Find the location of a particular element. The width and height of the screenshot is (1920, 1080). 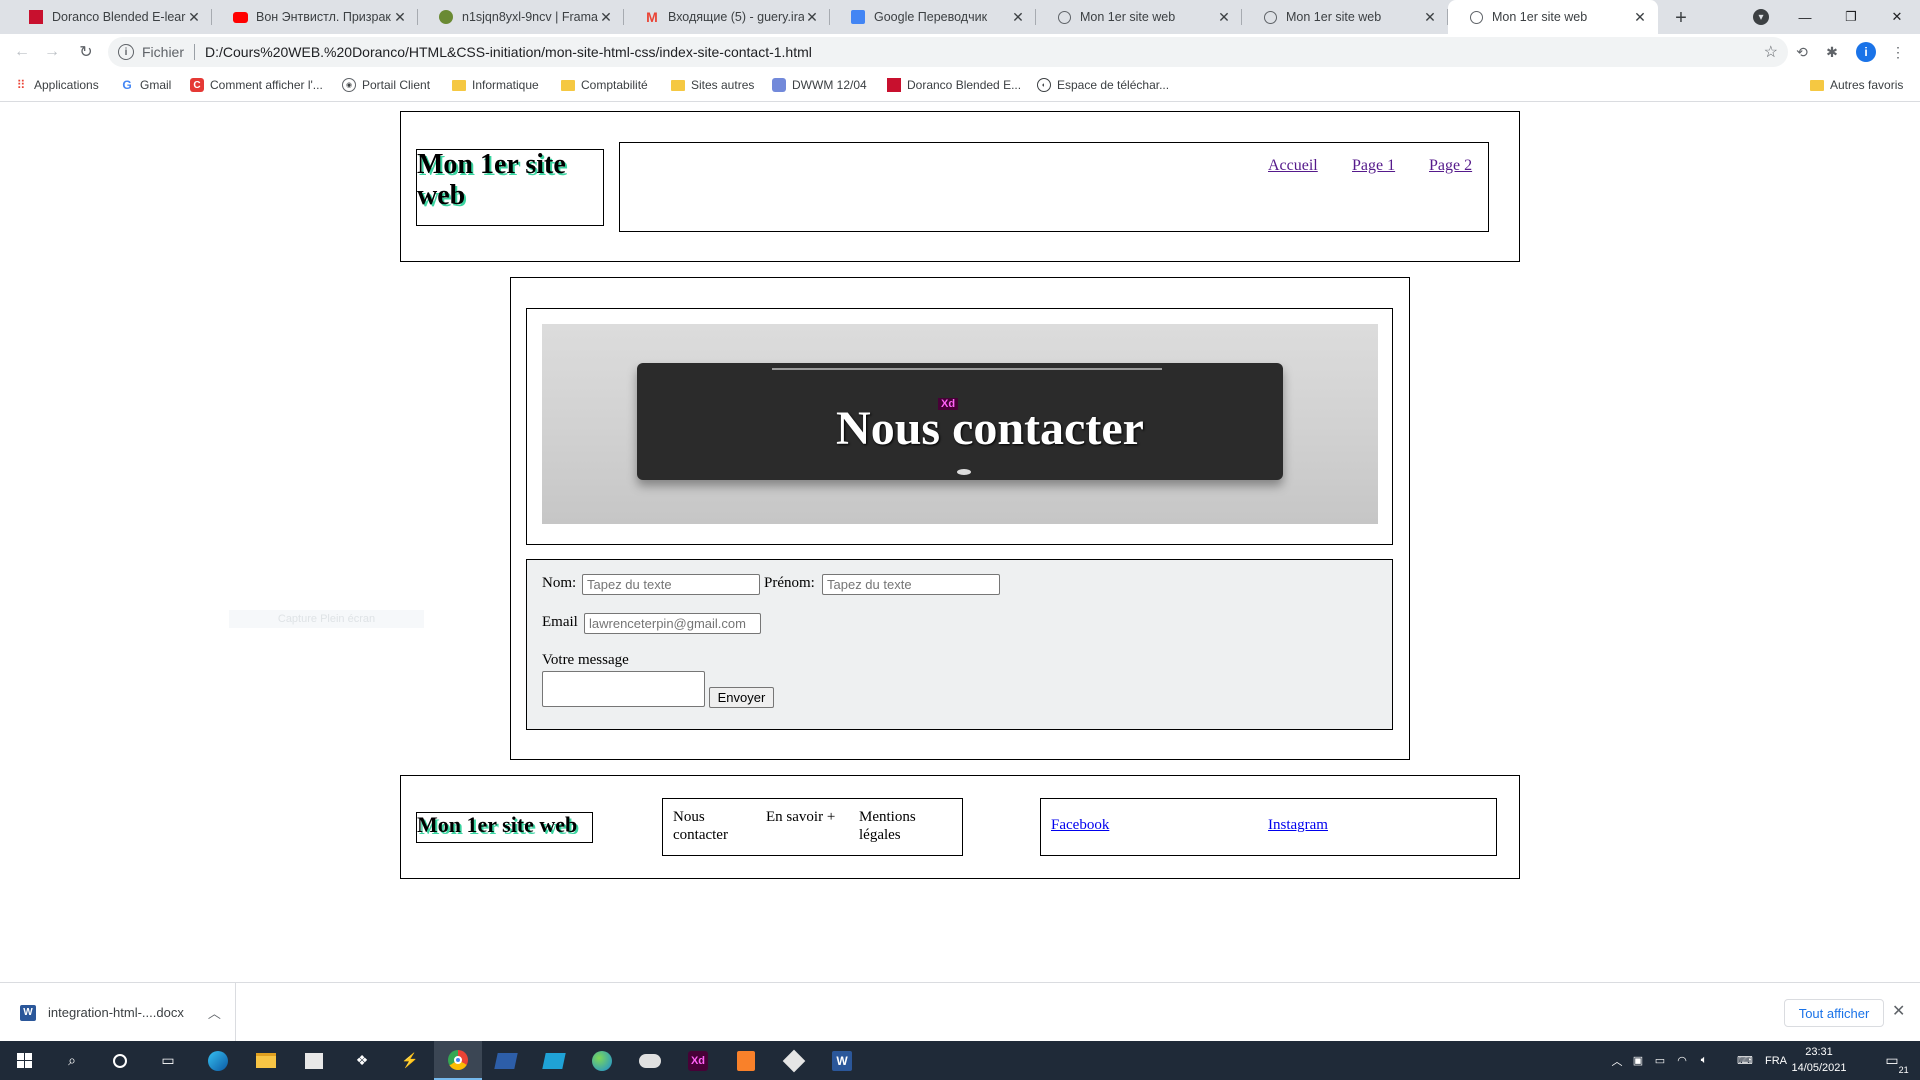

new-tab-button: + is located at coordinates (1681, 18).